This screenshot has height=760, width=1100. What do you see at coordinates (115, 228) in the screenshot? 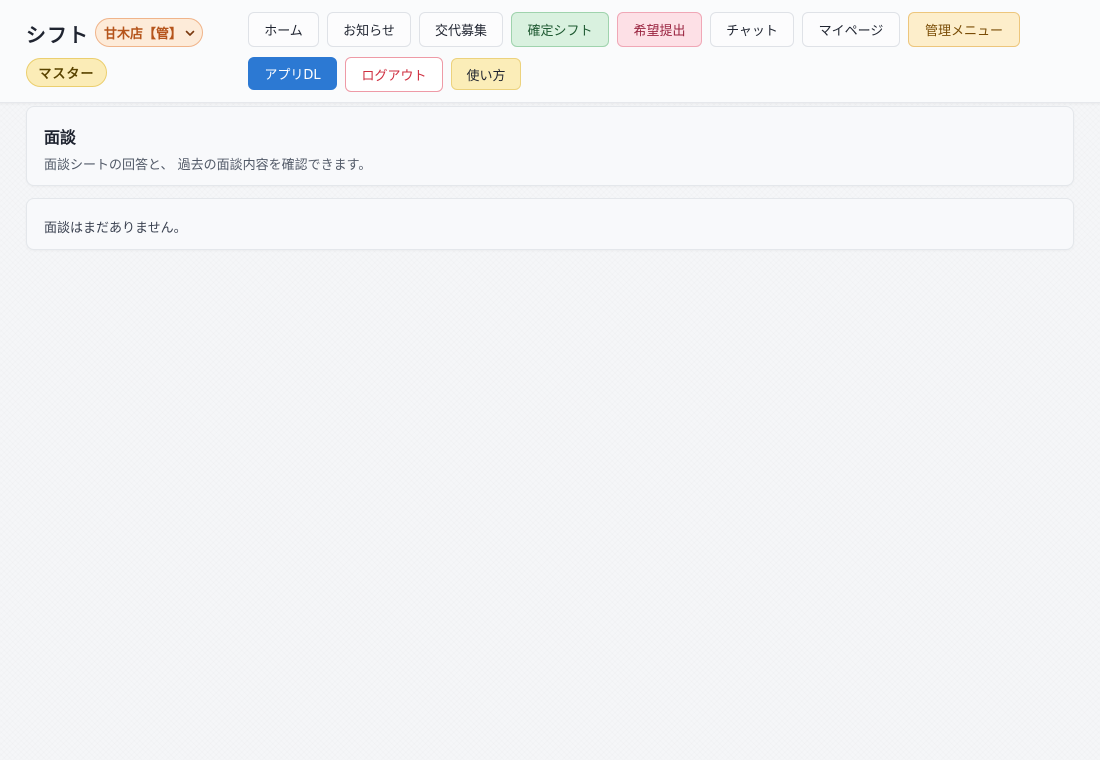
I see `empty-state-message: 面談はまだありません。` at bounding box center [115, 228].